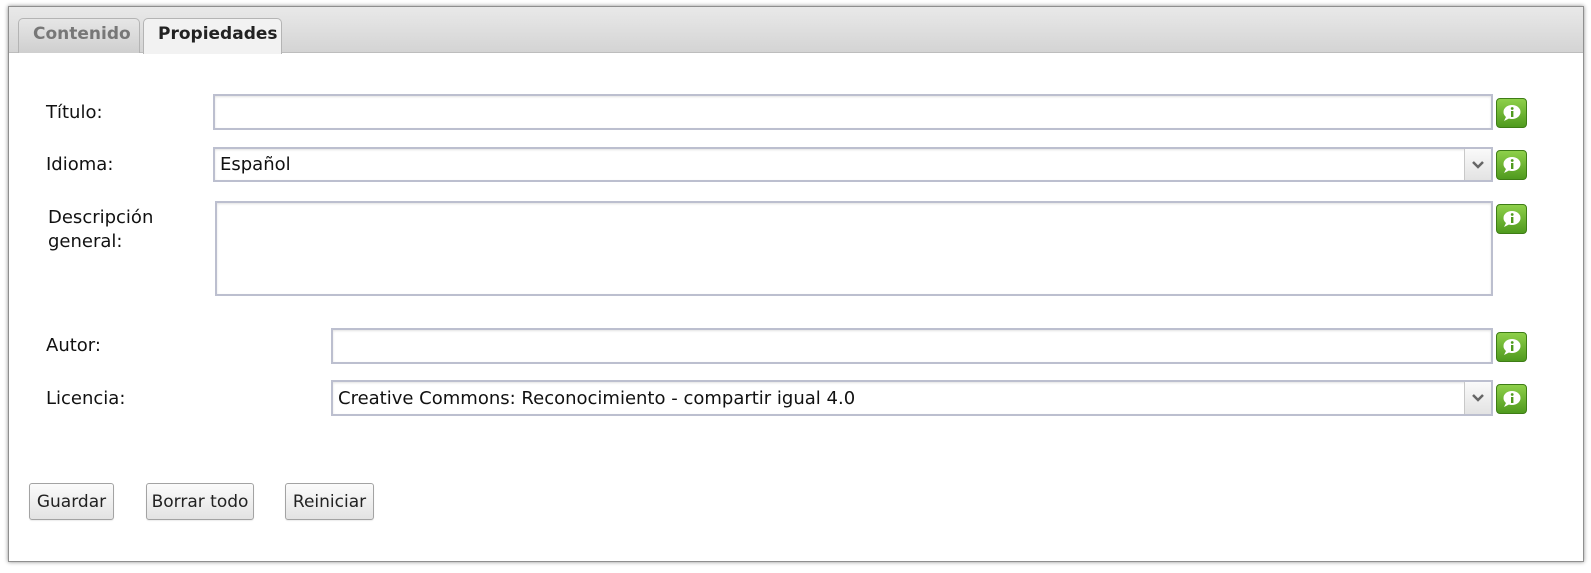 The width and height of the screenshot is (1591, 573). What do you see at coordinates (329, 501) in the screenshot?
I see `reiniciar-button: Reiniciar` at bounding box center [329, 501].